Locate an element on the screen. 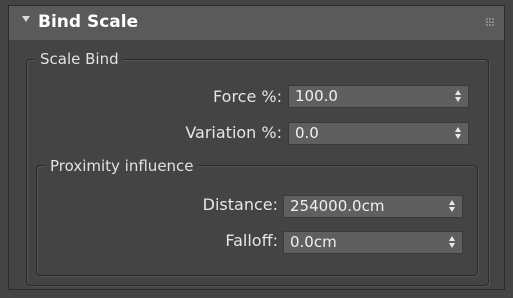  falloff-spinner is located at coordinates (373, 242).